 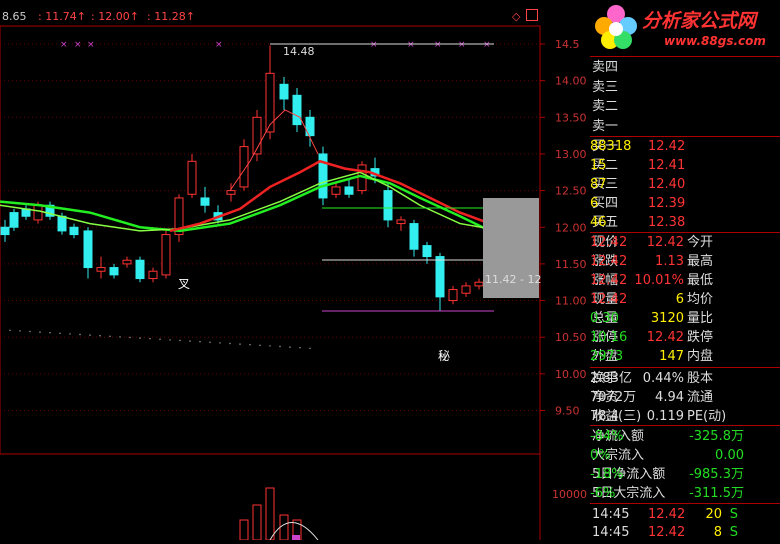 What do you see at coordinates (603, 493) in the screenshot?
I see `flow-percent: -6%` at bounding box center [603, 493].